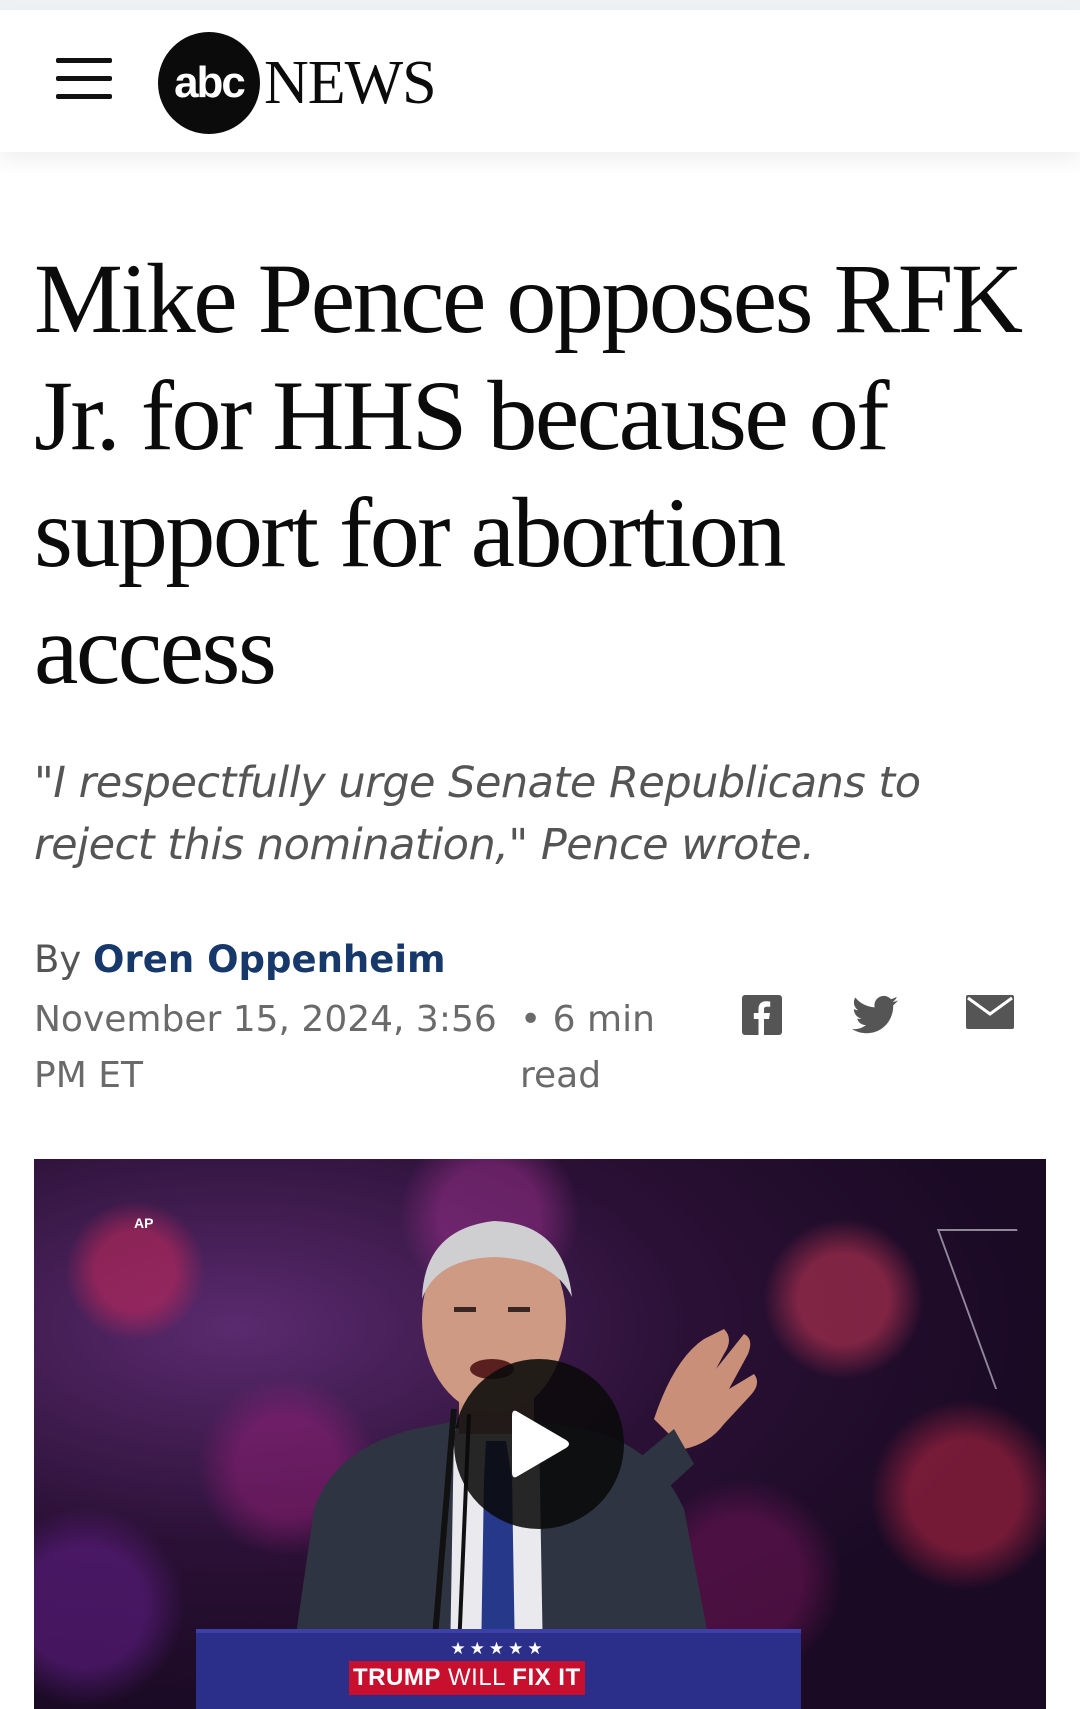  I want to click on status-bar-strip, so click(540, 5).